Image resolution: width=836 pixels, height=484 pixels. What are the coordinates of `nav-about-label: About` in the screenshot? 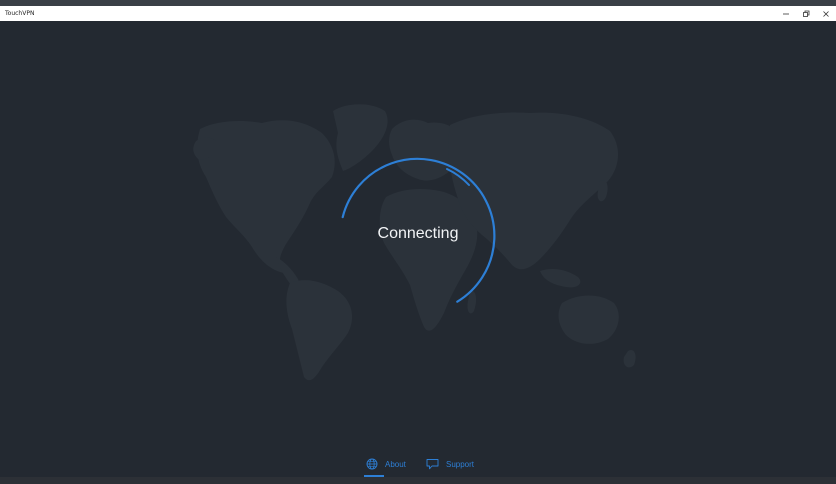 It's located at (395, 464).